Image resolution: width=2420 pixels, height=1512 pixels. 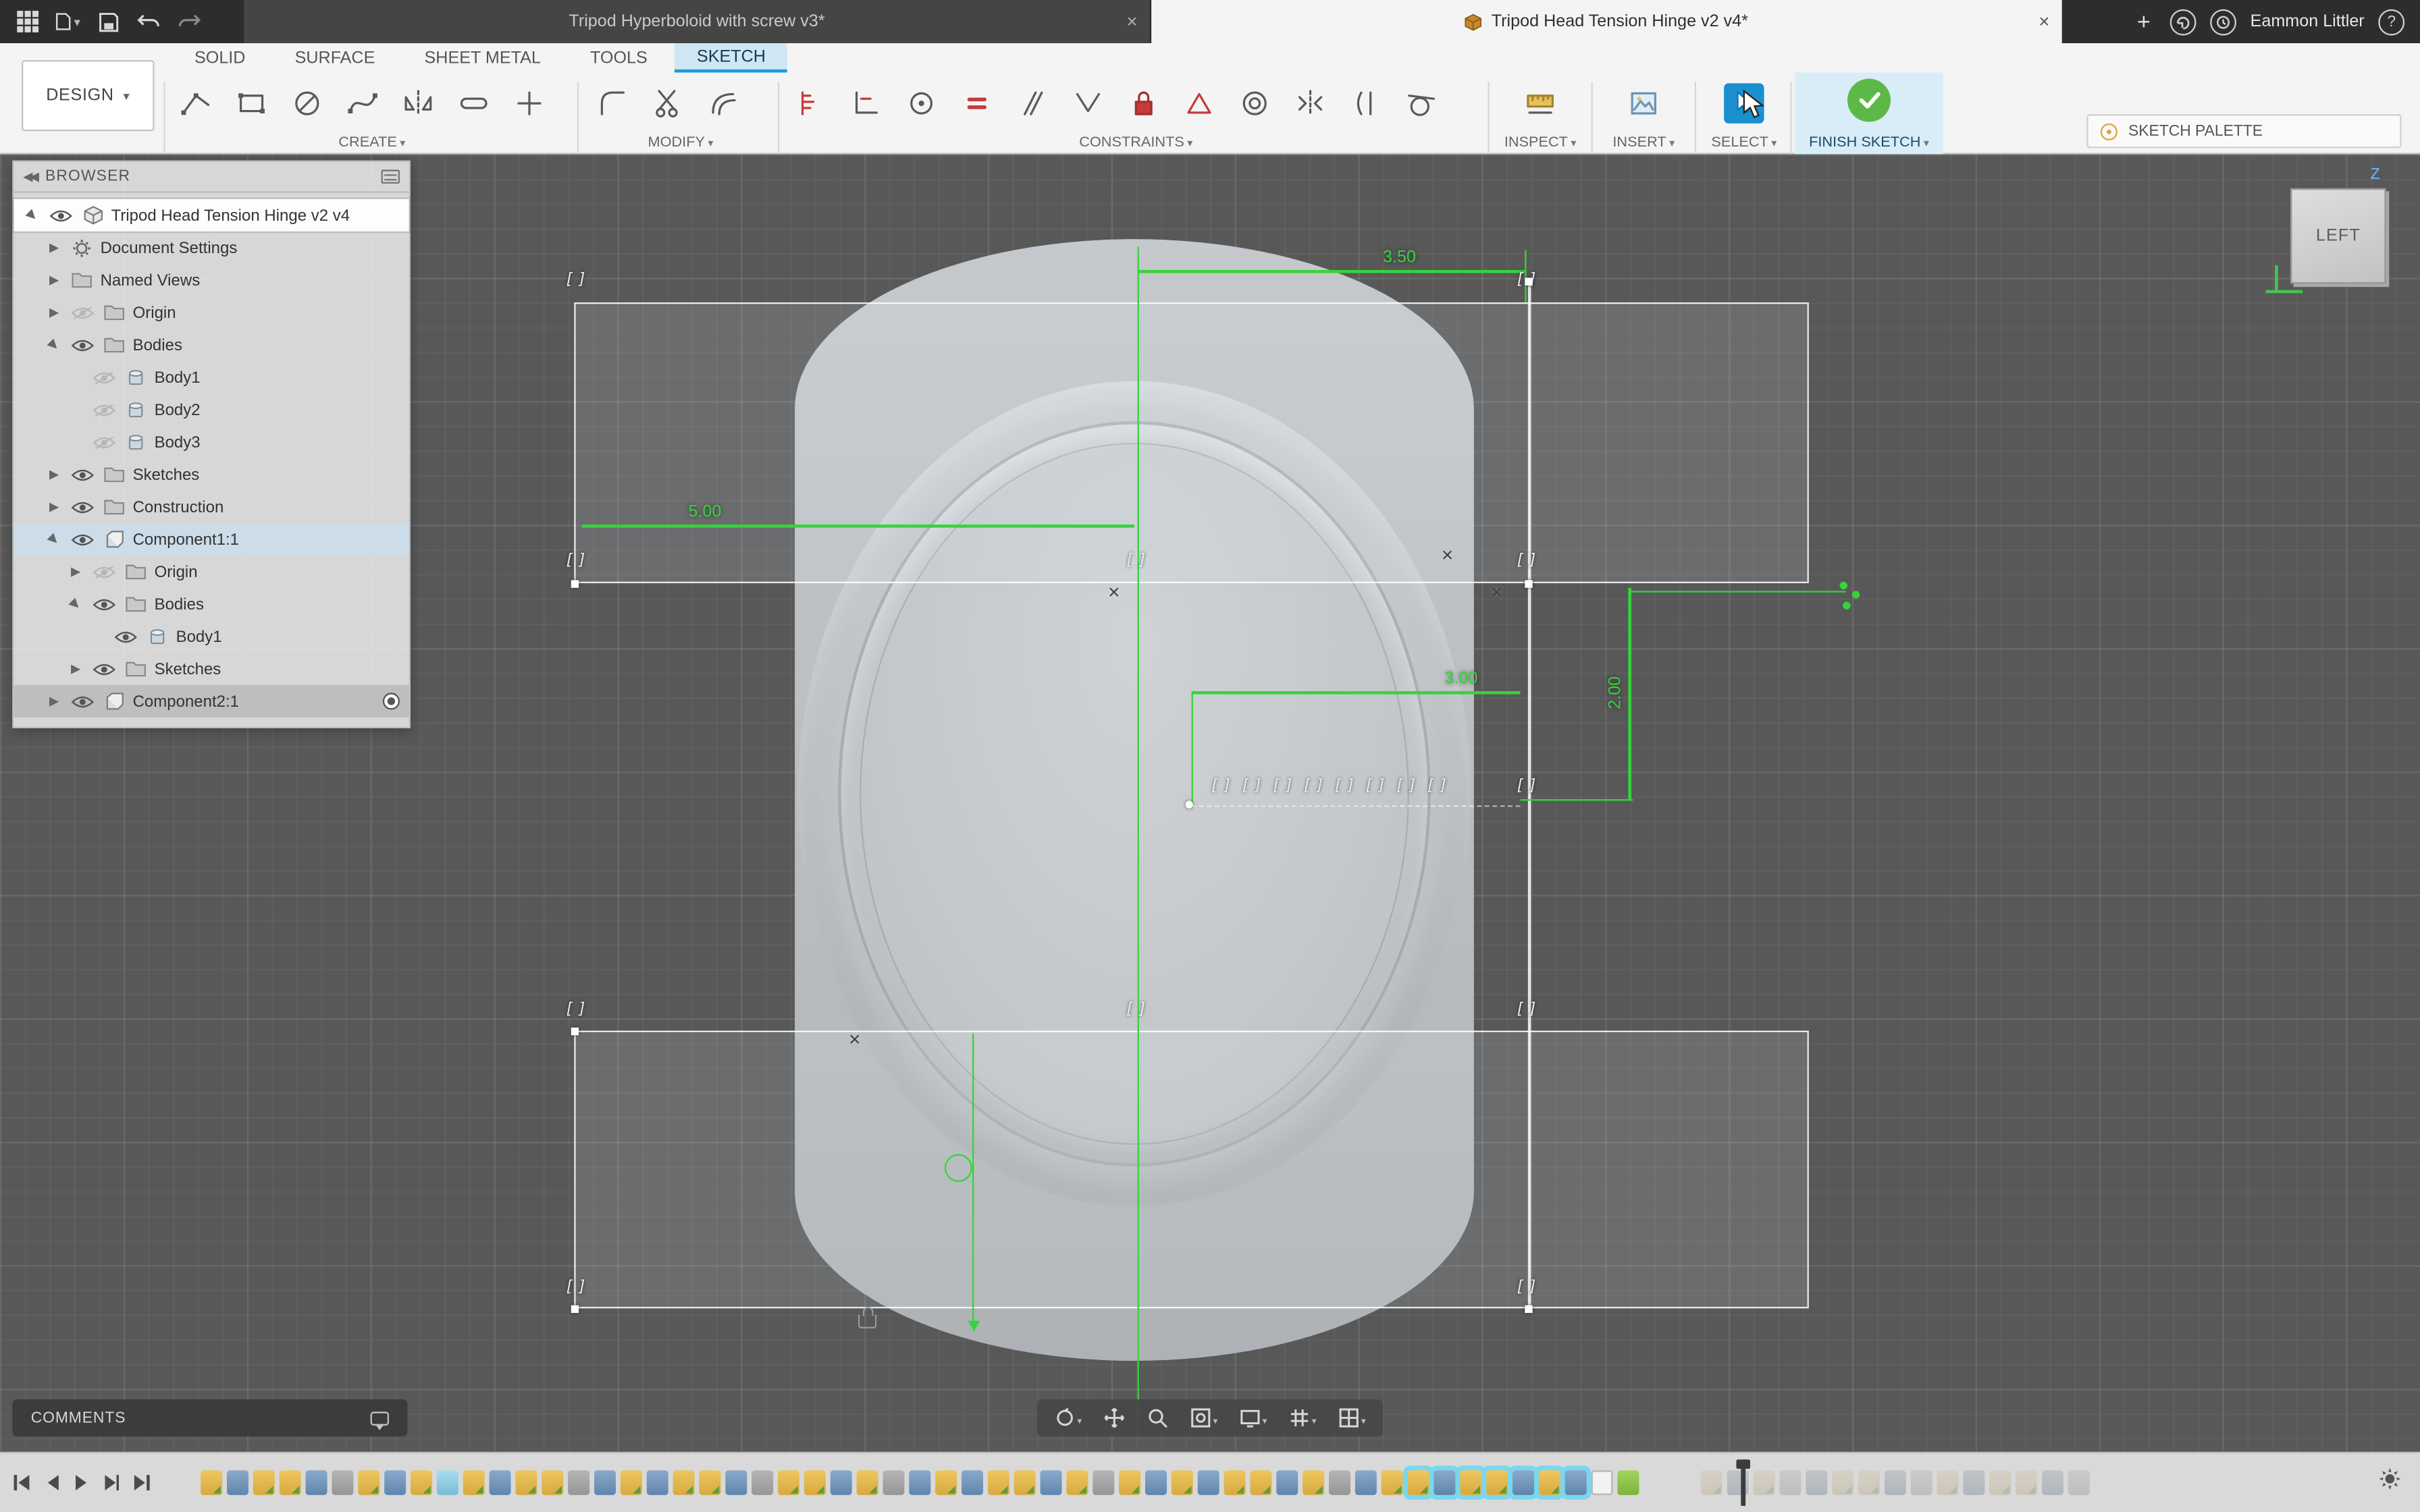 I want to click on browser-item-label: Tripod Head Tension Hinge v2 v4, so click(x=230, y=215).